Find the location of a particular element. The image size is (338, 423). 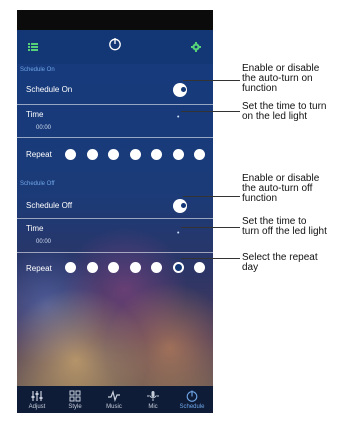

bottom-tab-bar: Adjust Style Music Mic Schedule is located at coordinates (115, 399).